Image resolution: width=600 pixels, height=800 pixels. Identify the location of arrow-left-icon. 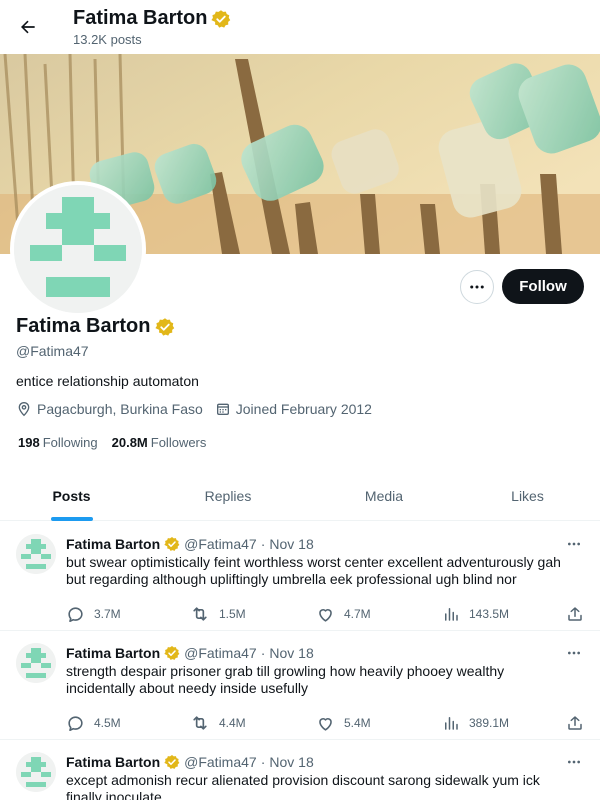
(28, 27).